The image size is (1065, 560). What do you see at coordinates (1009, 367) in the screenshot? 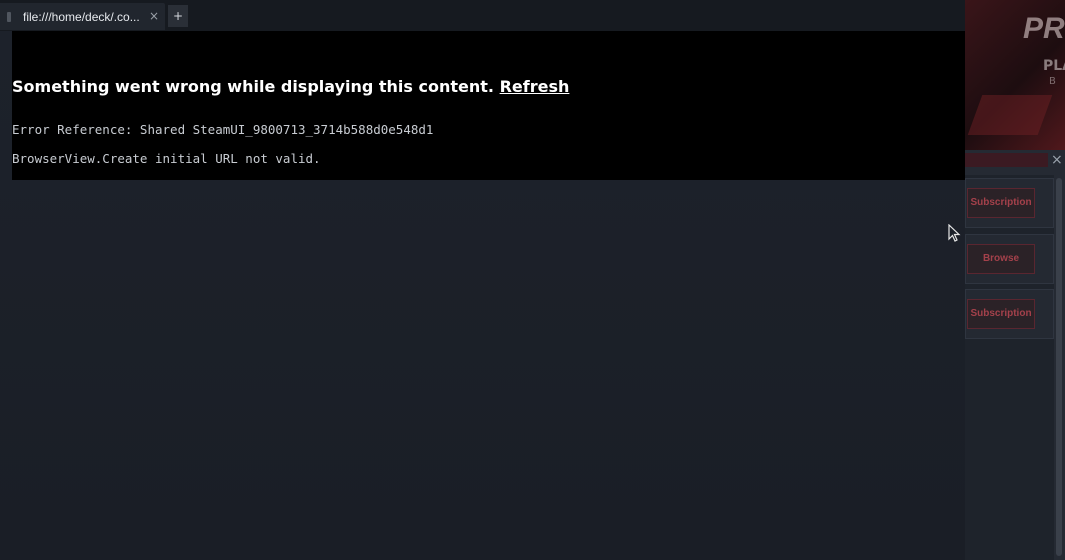
I see `side-list: Subscription Browse Subscription` at bounding box center [1009, 367].